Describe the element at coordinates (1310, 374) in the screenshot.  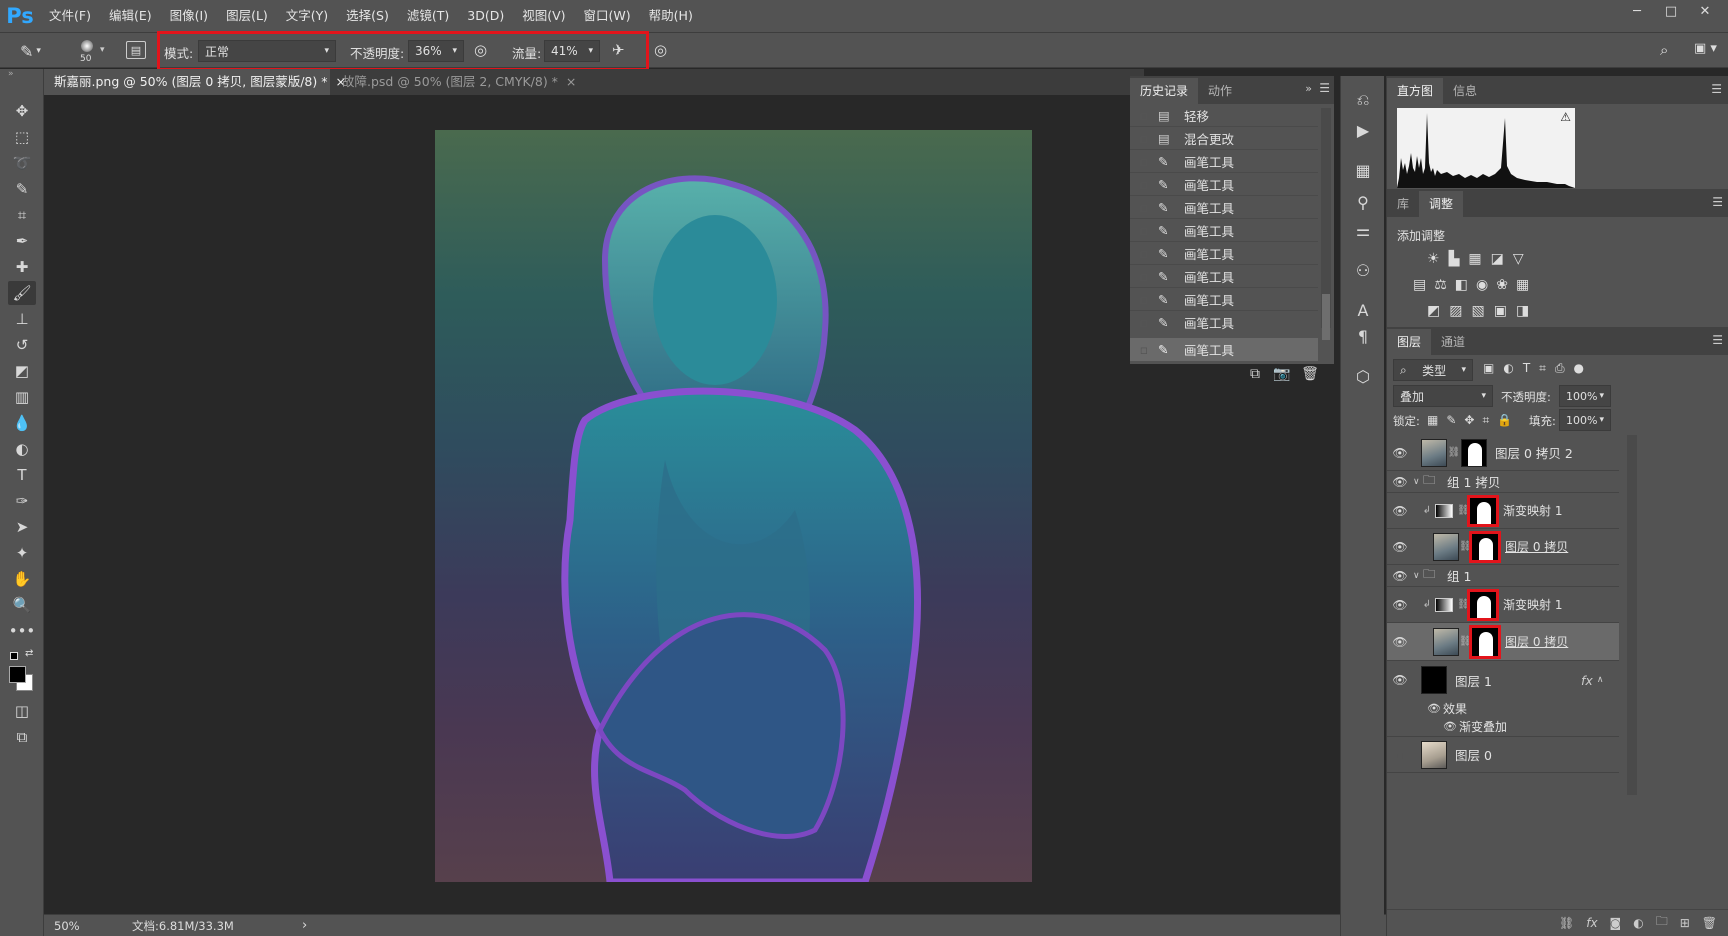
I see `trash-icon: 🗑` at that location.